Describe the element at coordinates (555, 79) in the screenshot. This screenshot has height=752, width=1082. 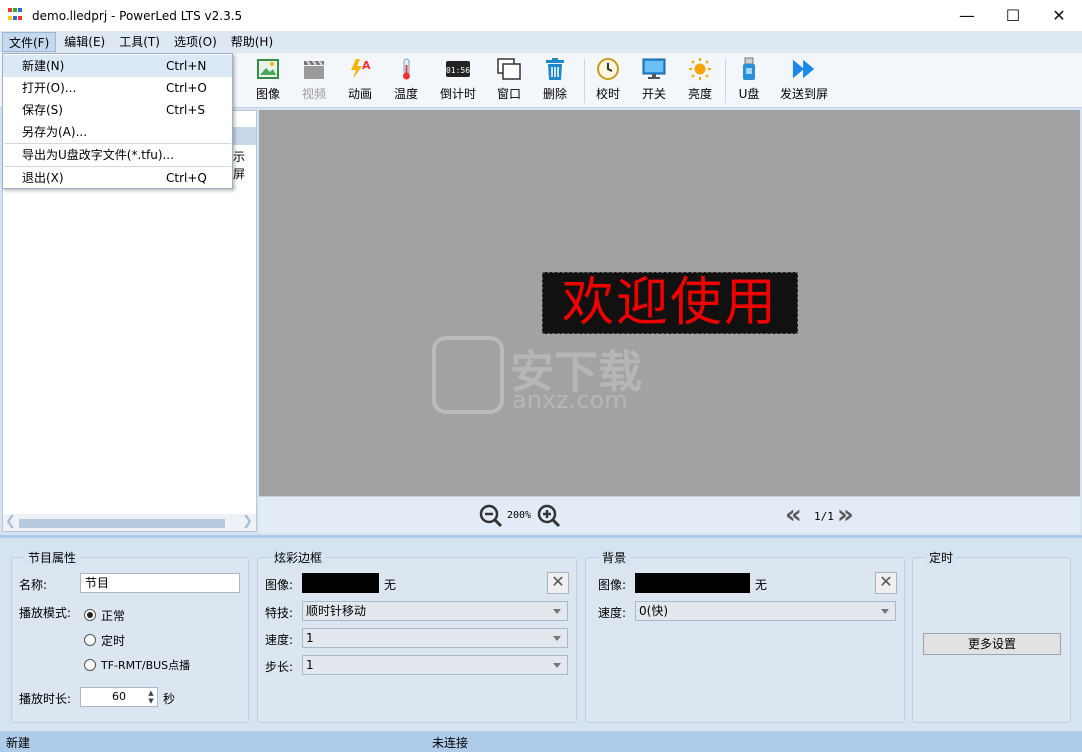
I see `toolbar-delete-button: 删除` at that location.